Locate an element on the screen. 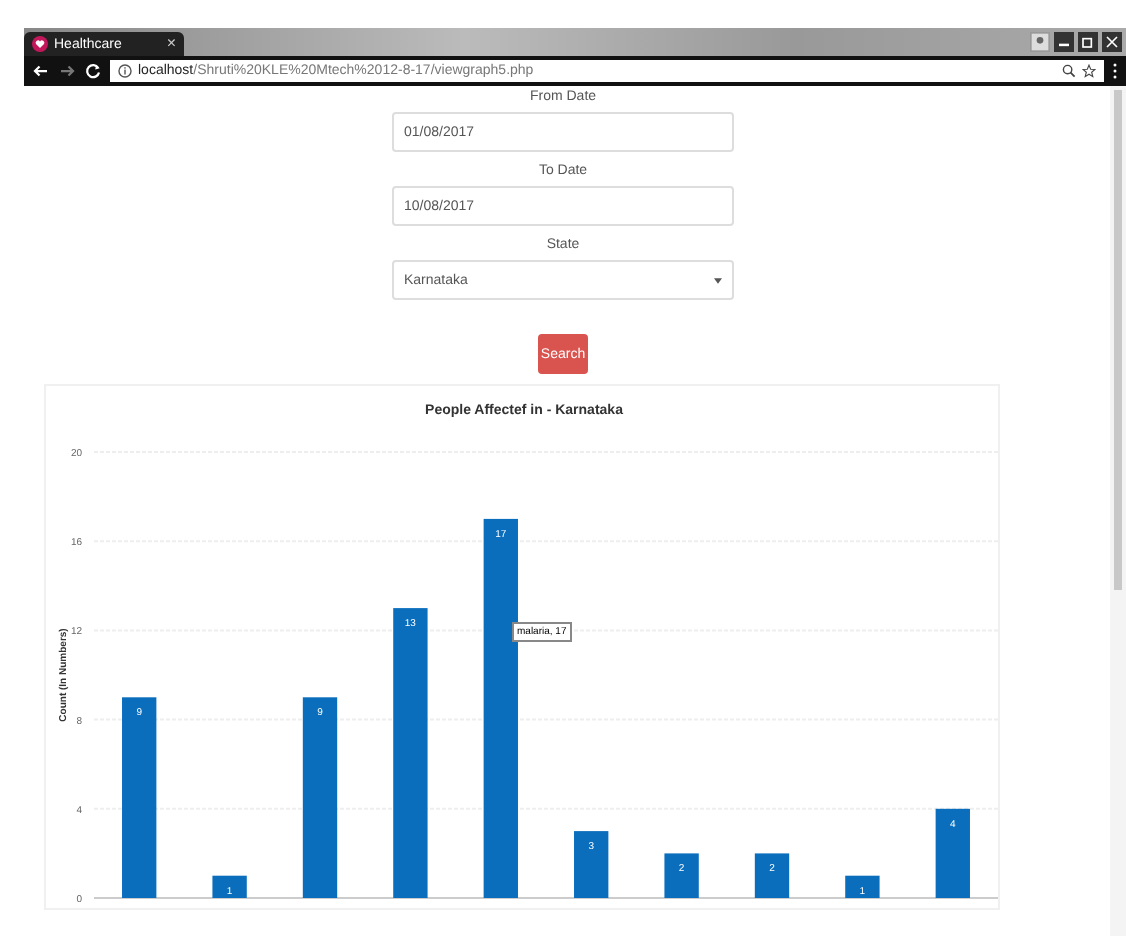 The height and width of the screenshot is (936, 1126). zoom-icon is located at coordinates (1069, 71).